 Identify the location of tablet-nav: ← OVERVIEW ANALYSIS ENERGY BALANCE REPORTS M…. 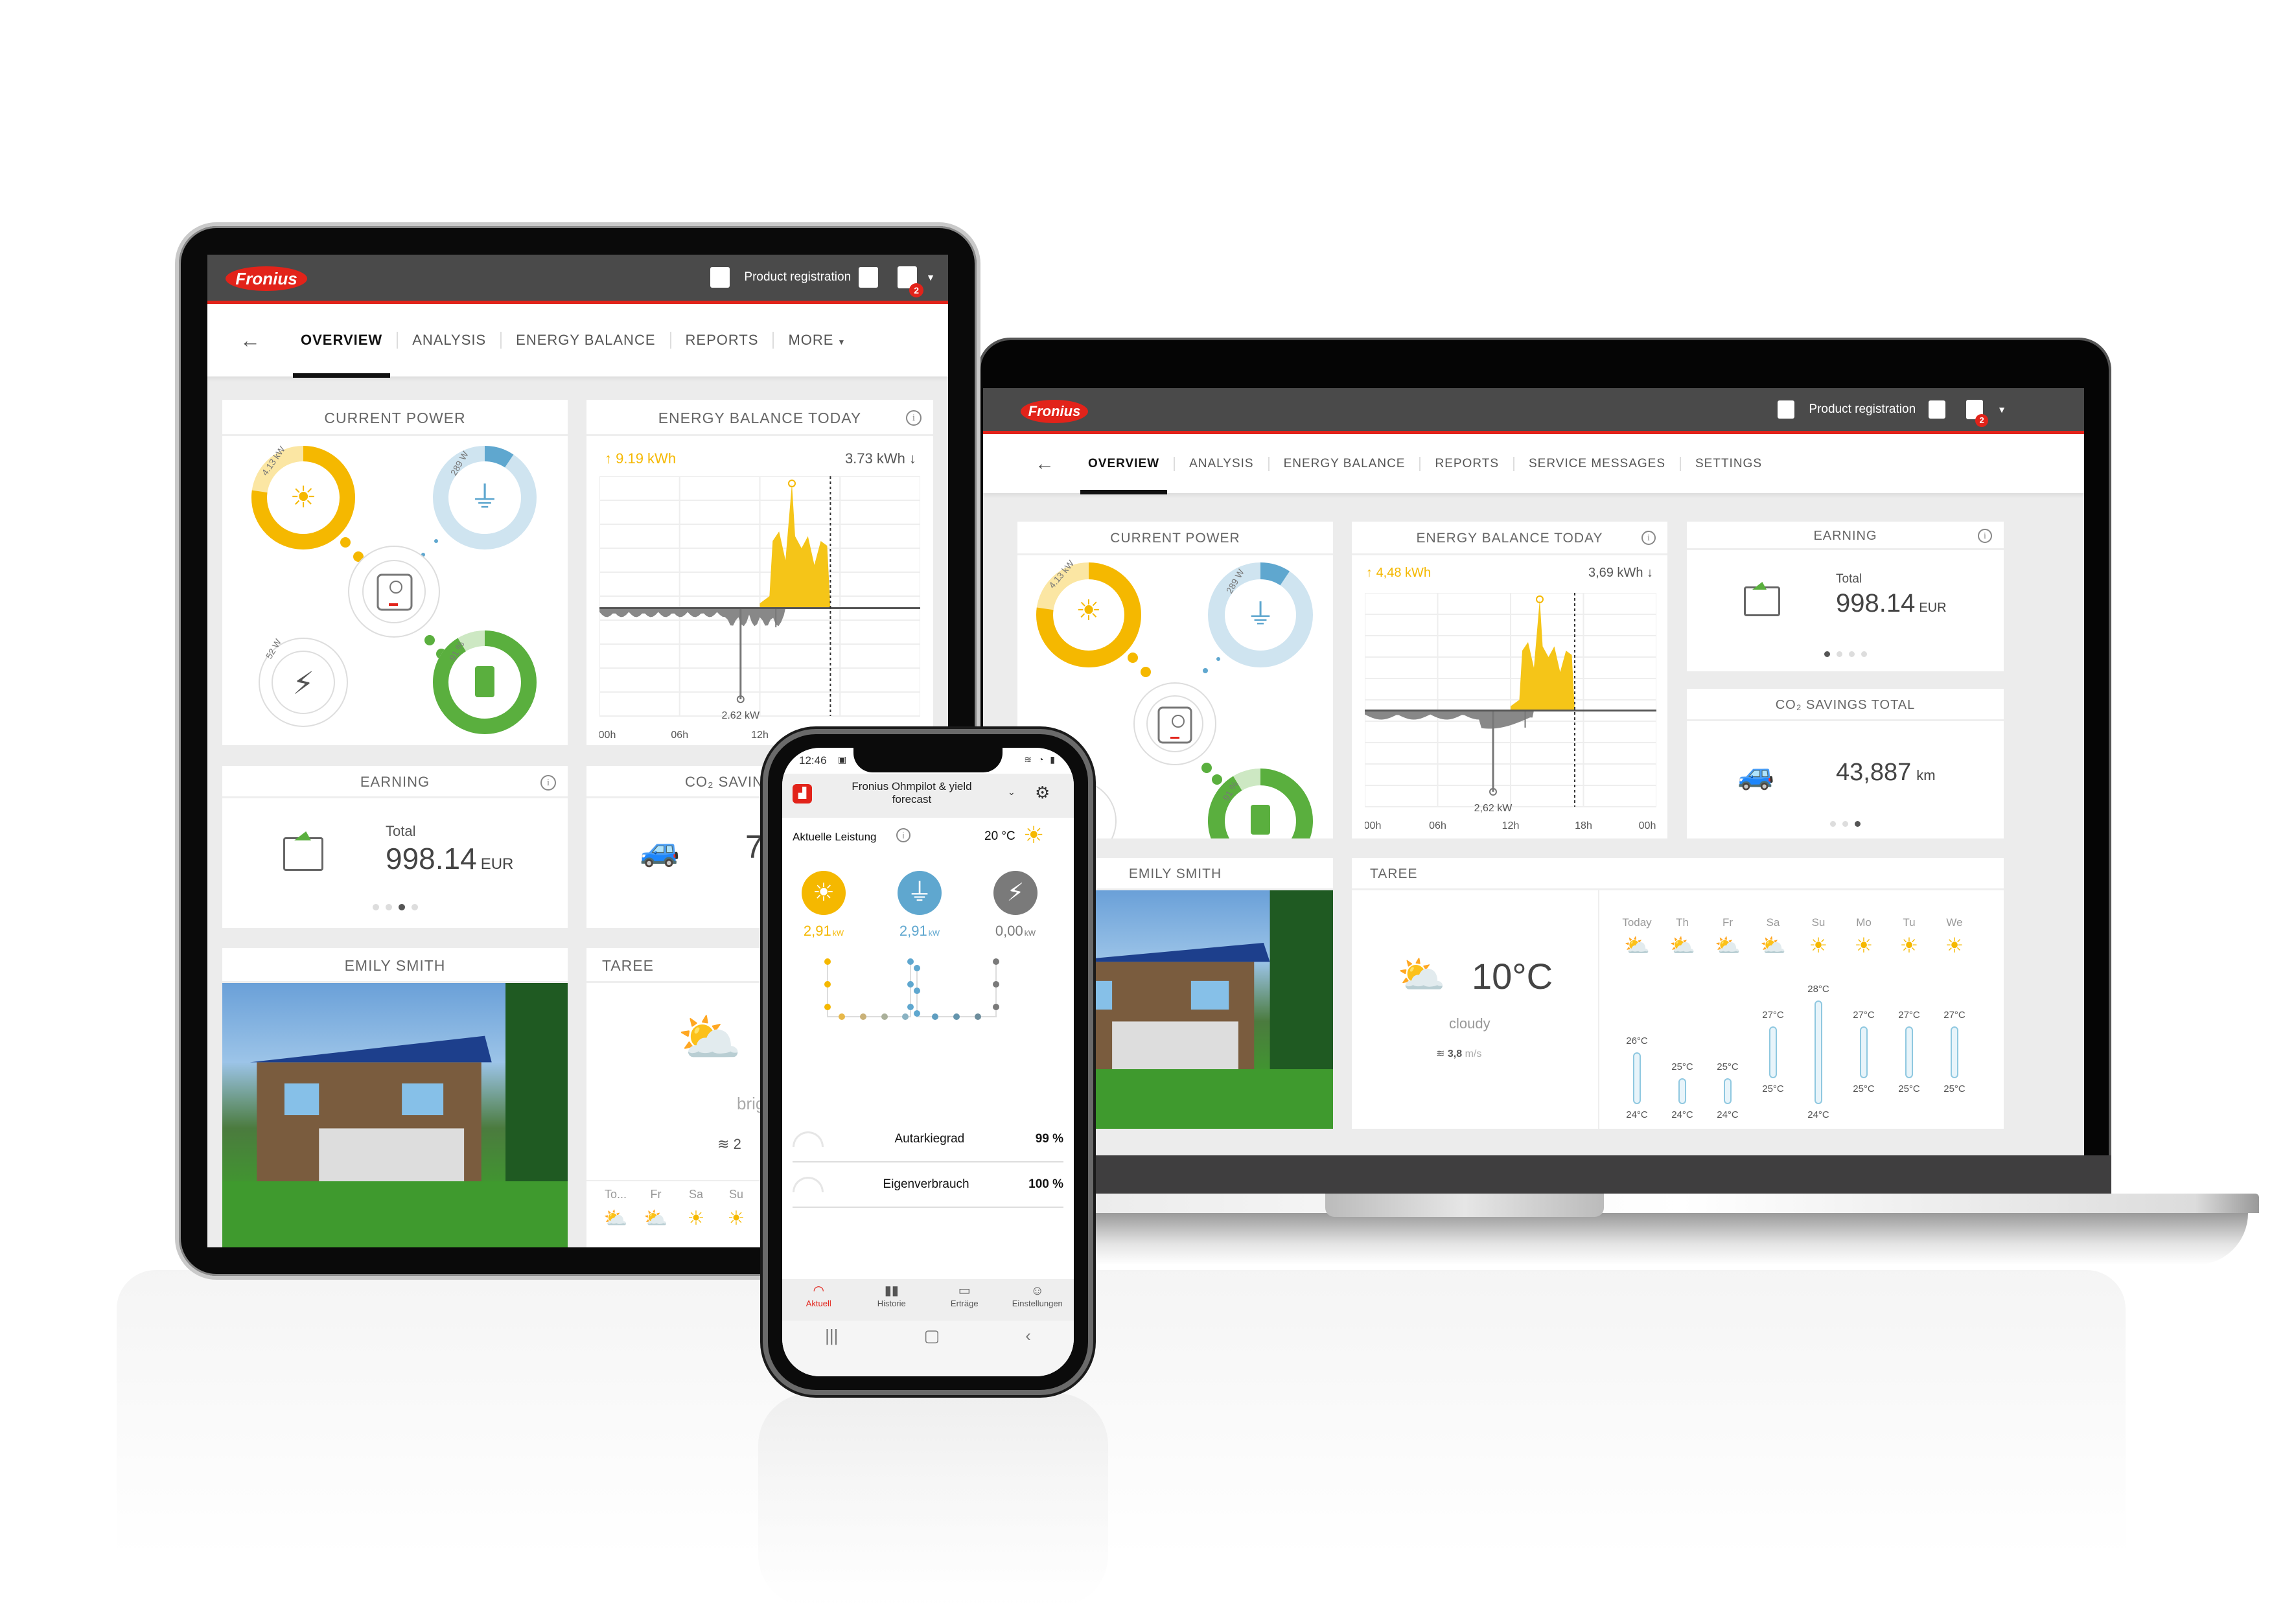
(577, 341).